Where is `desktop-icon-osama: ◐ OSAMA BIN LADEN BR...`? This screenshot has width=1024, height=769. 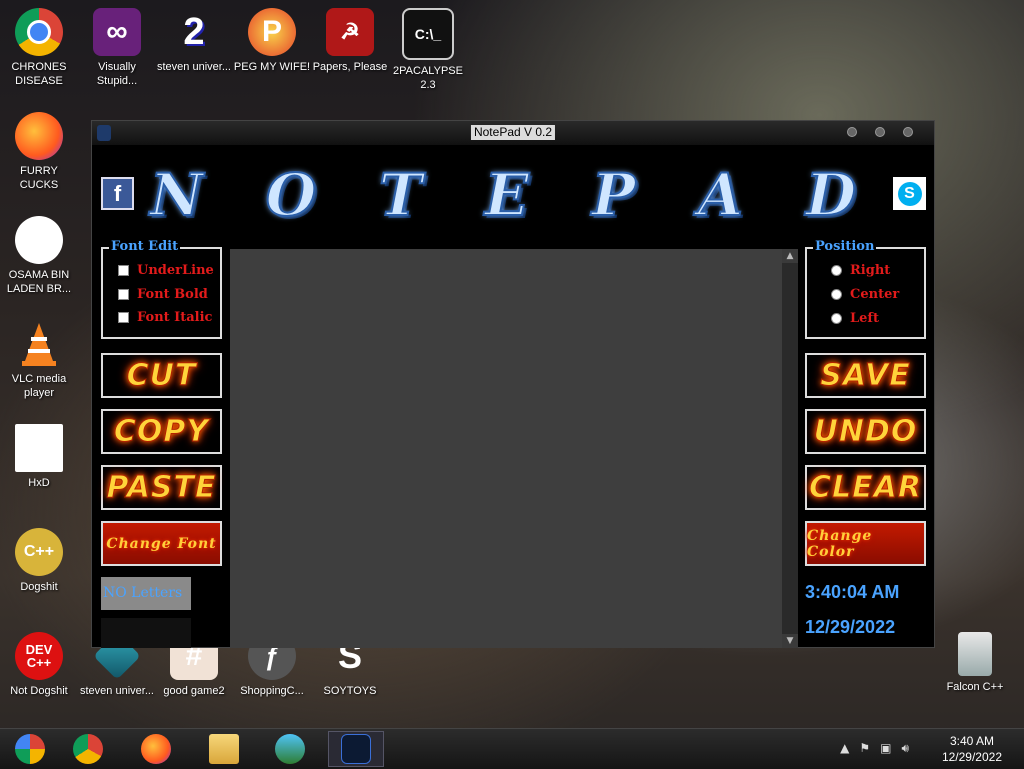 desktop-icon-osama: ◐ OSAMA BIN LADEN BR... is located at coordinates (39, 256).